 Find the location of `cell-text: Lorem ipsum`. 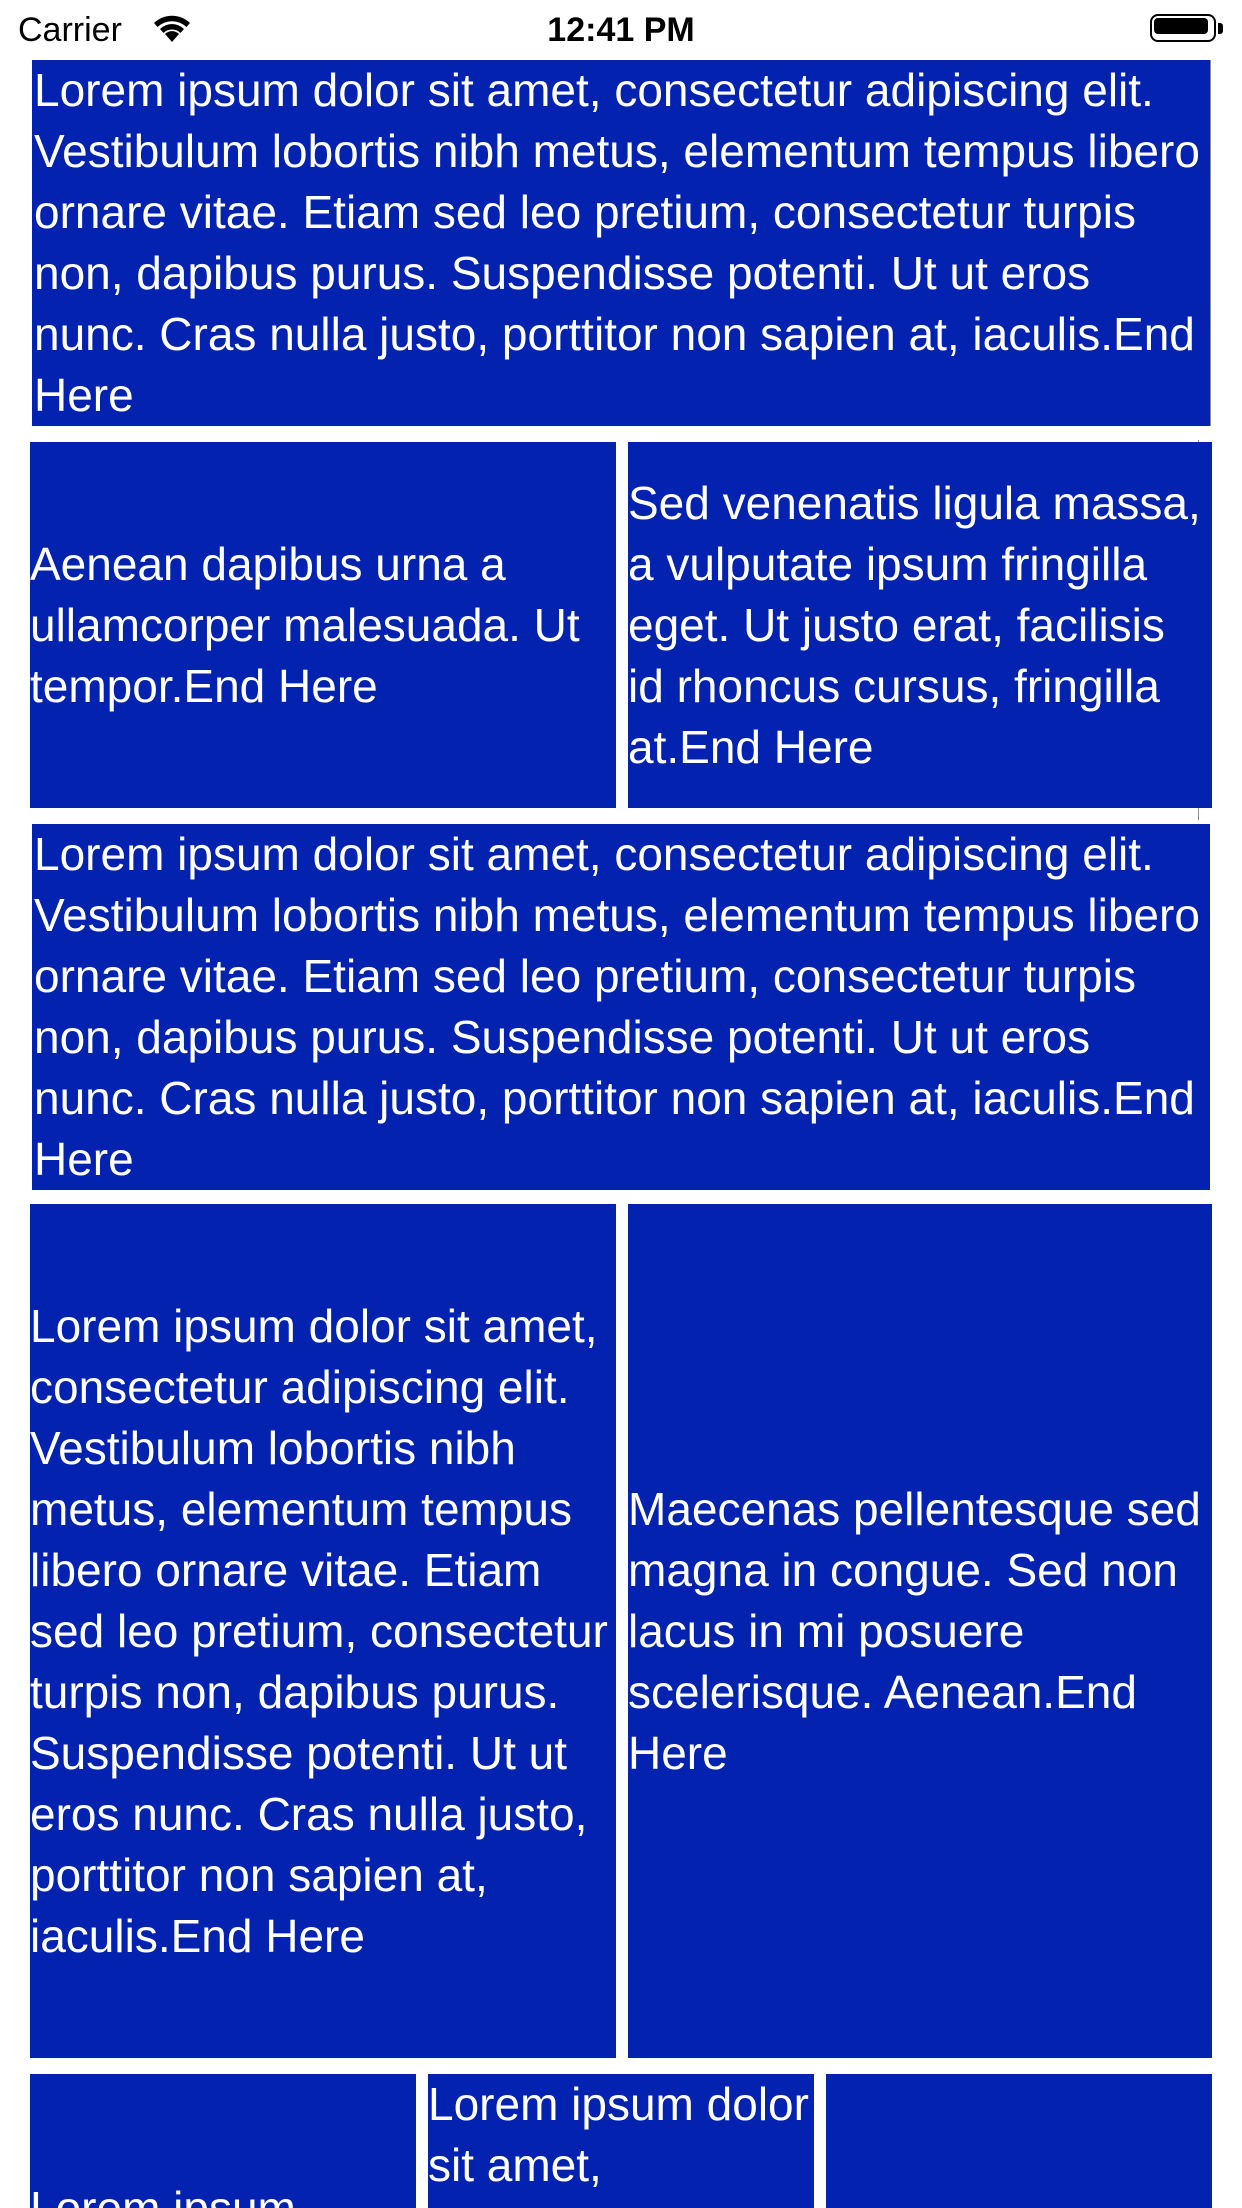

cell-text: Lorem ipsum is located at coordinates (163, 2195).